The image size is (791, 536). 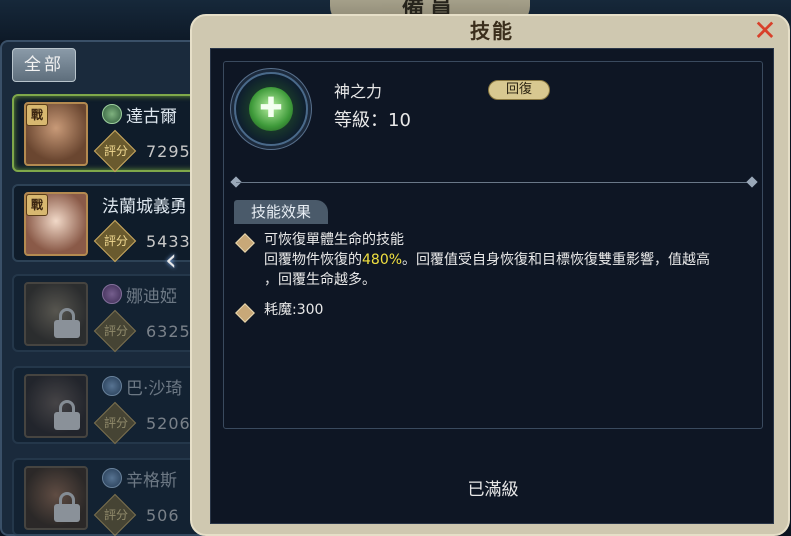 I want to click on divider-cap-right, so click(x=752, y=182).